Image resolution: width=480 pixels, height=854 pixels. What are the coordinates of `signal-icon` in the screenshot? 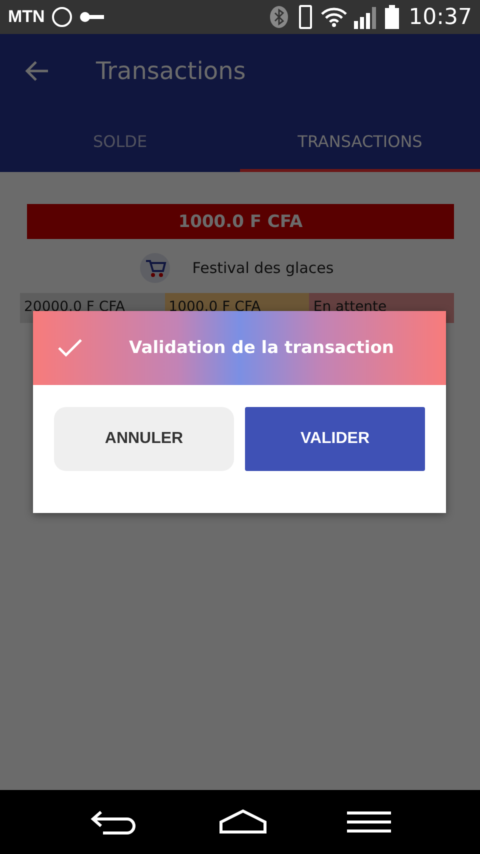 It's located at (365, 17).